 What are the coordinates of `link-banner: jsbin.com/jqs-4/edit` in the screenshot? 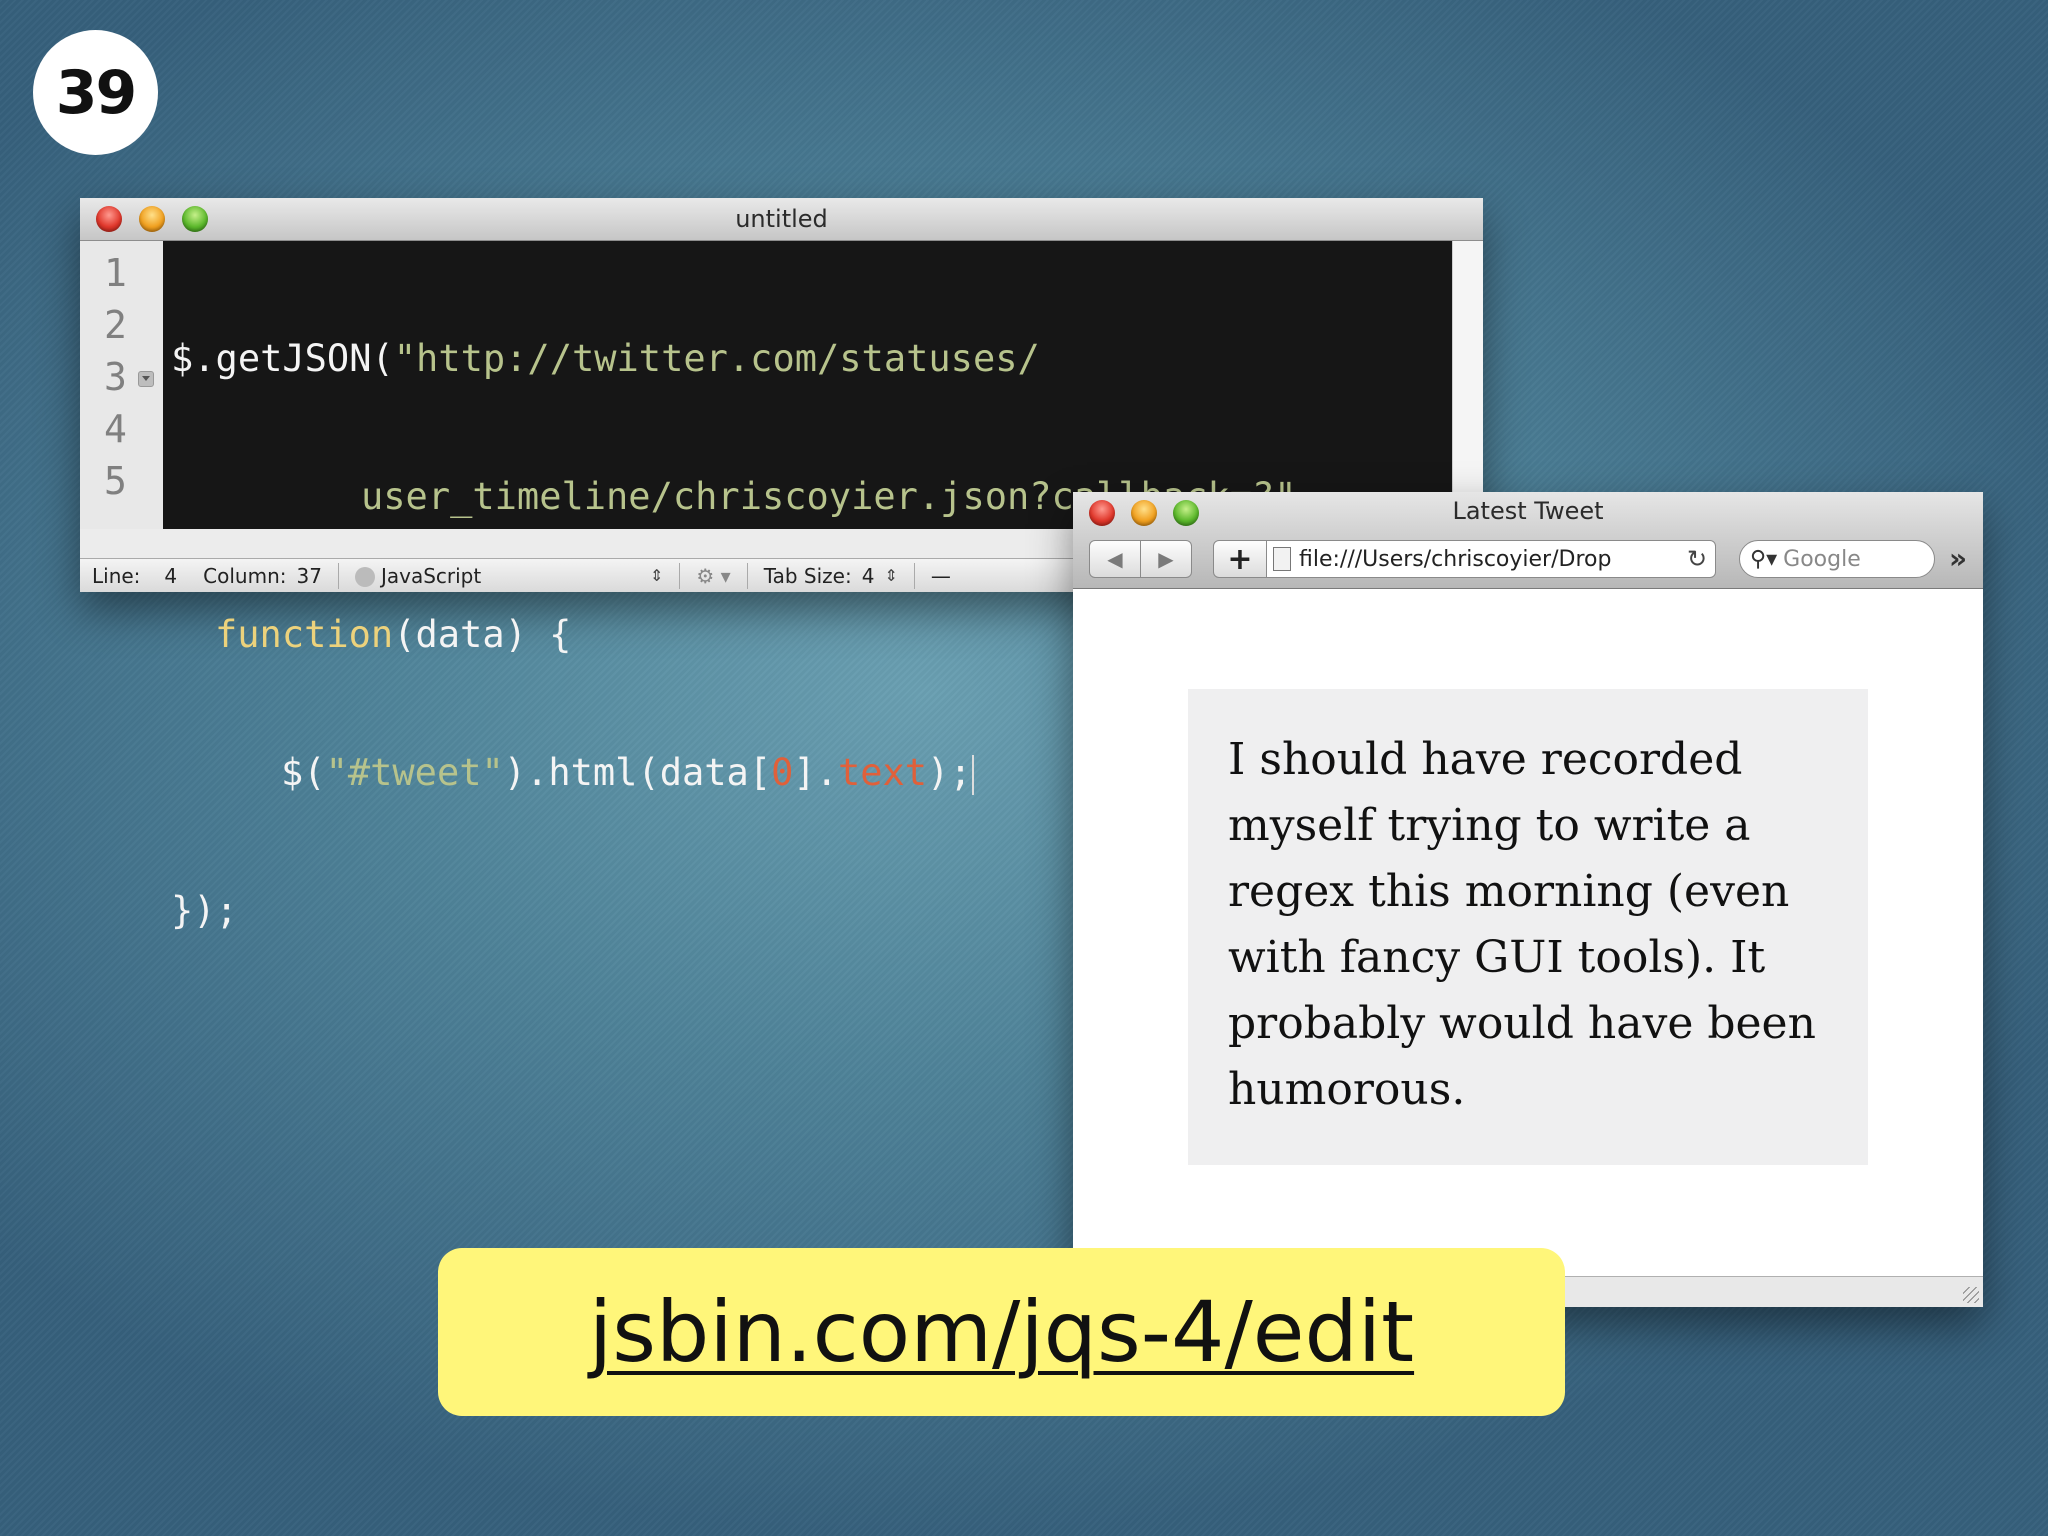 It's located at (1001, 1332).